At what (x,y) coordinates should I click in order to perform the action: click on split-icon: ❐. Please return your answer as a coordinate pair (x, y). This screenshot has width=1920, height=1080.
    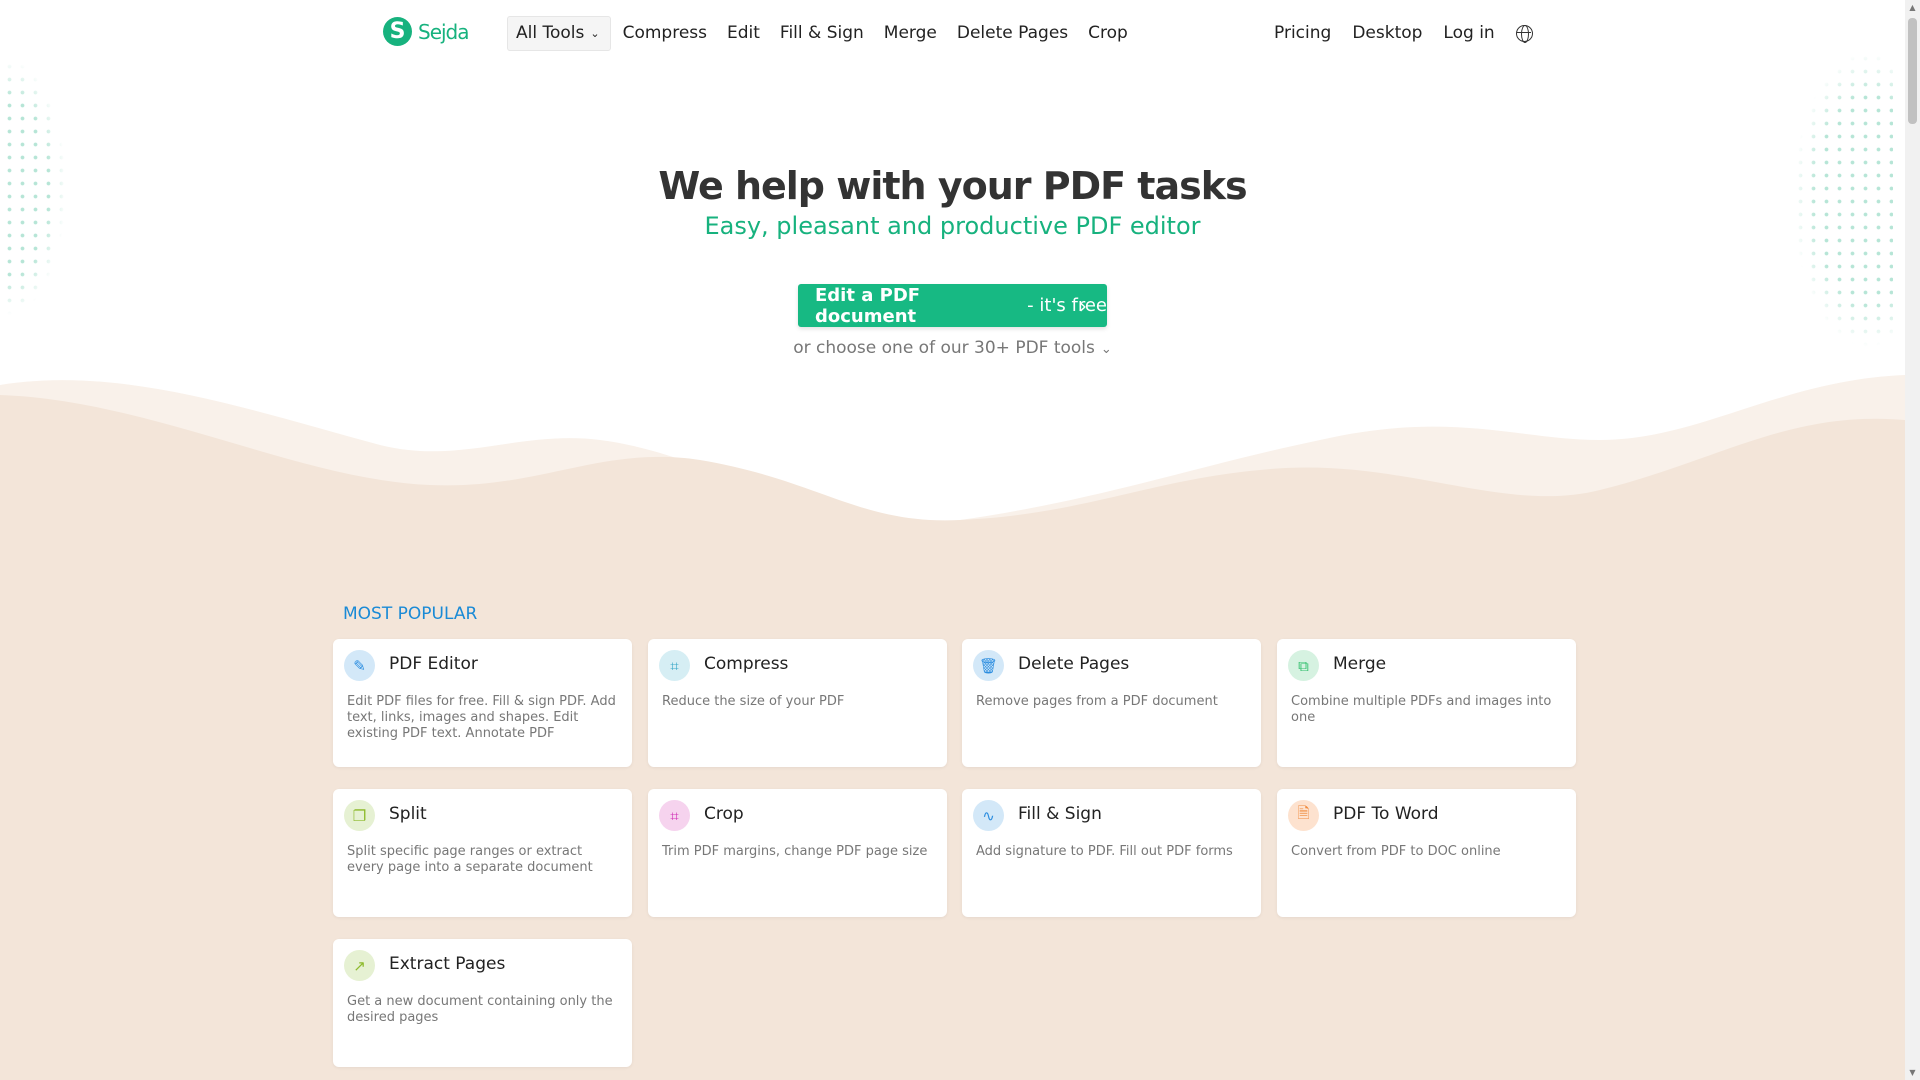
    Looking at the image, I should click on (359, 815).